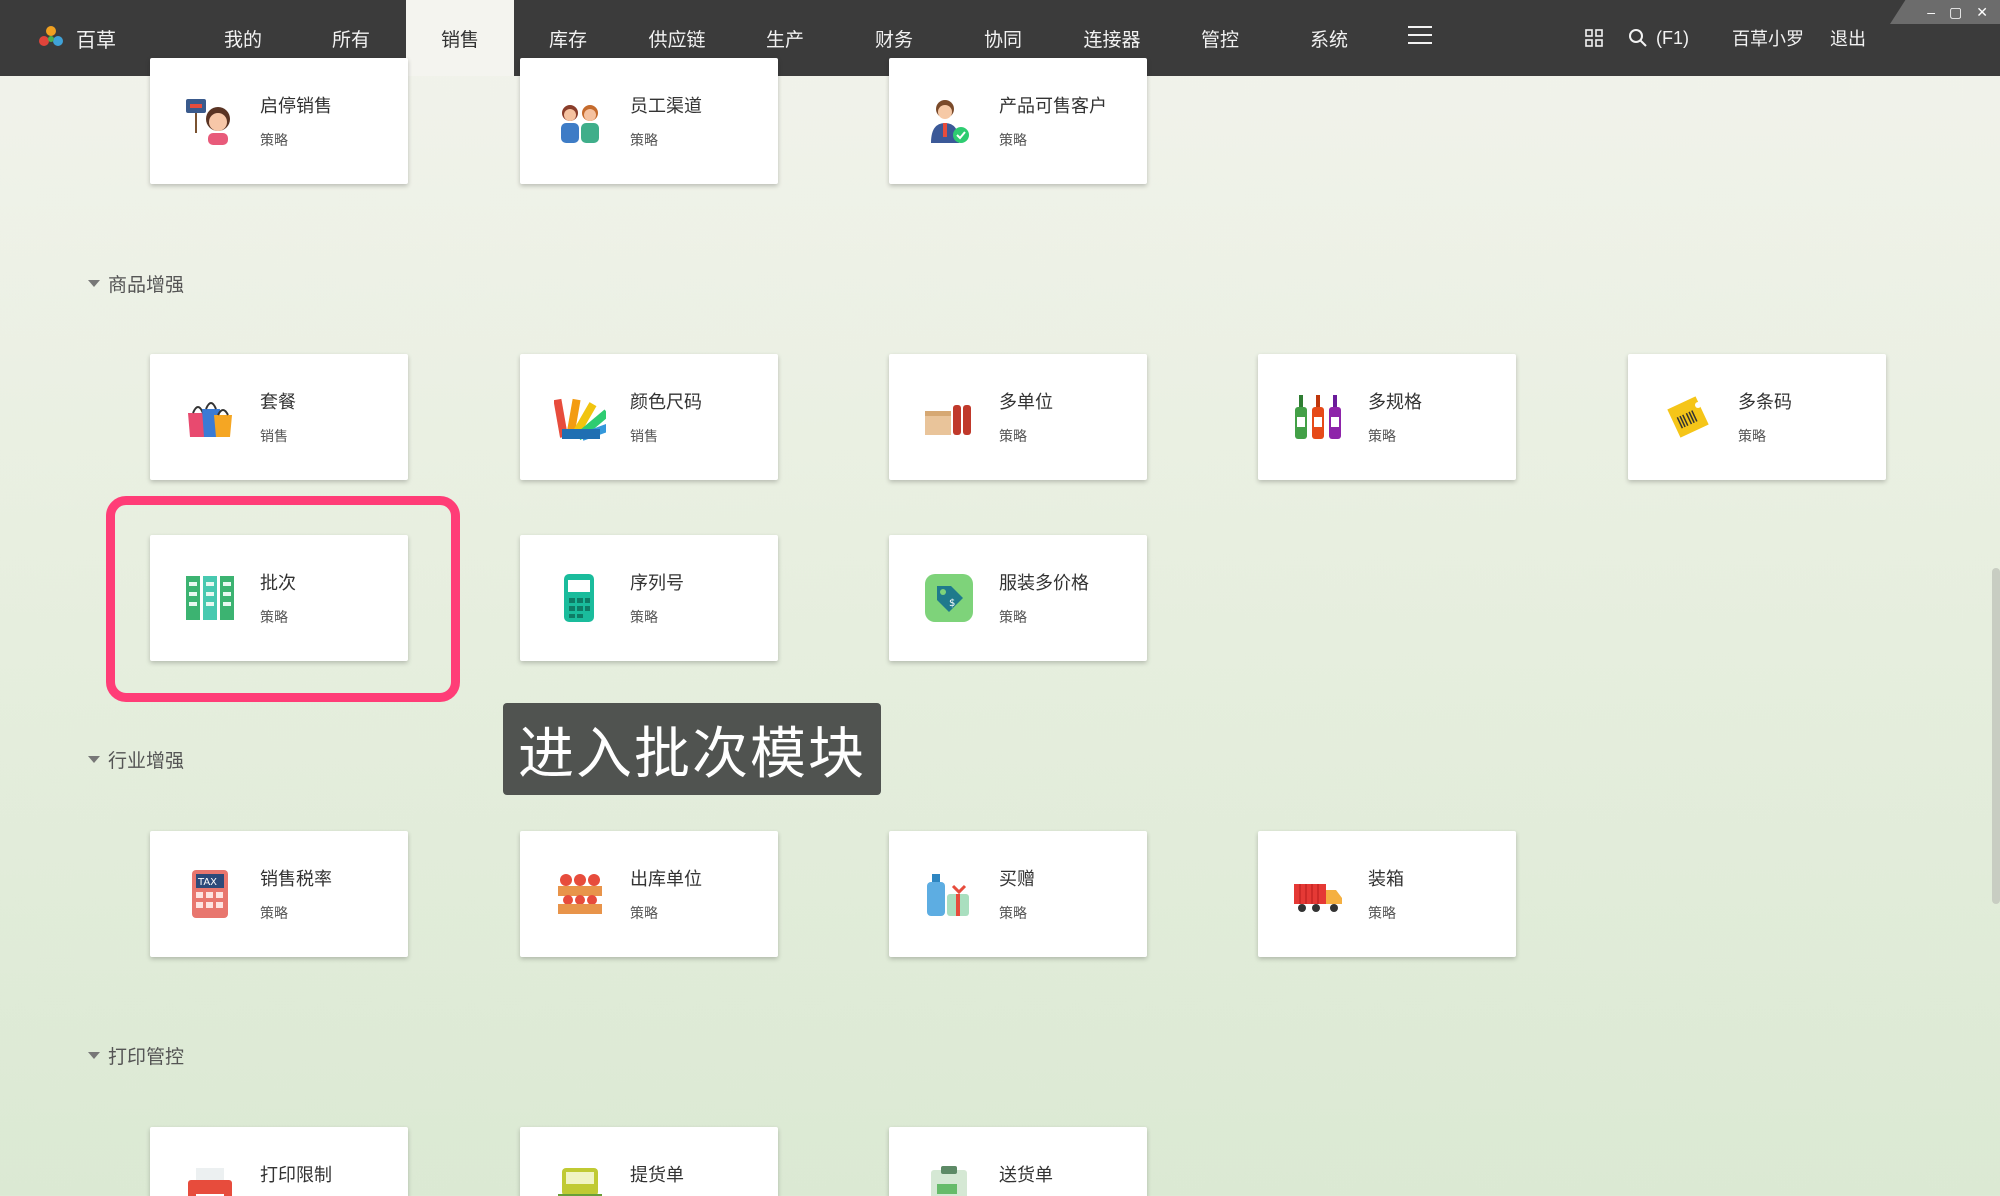  Describe the element at coordinates (1688, 417) in the screenshot. I see `barcode-tag-icon` at that location.